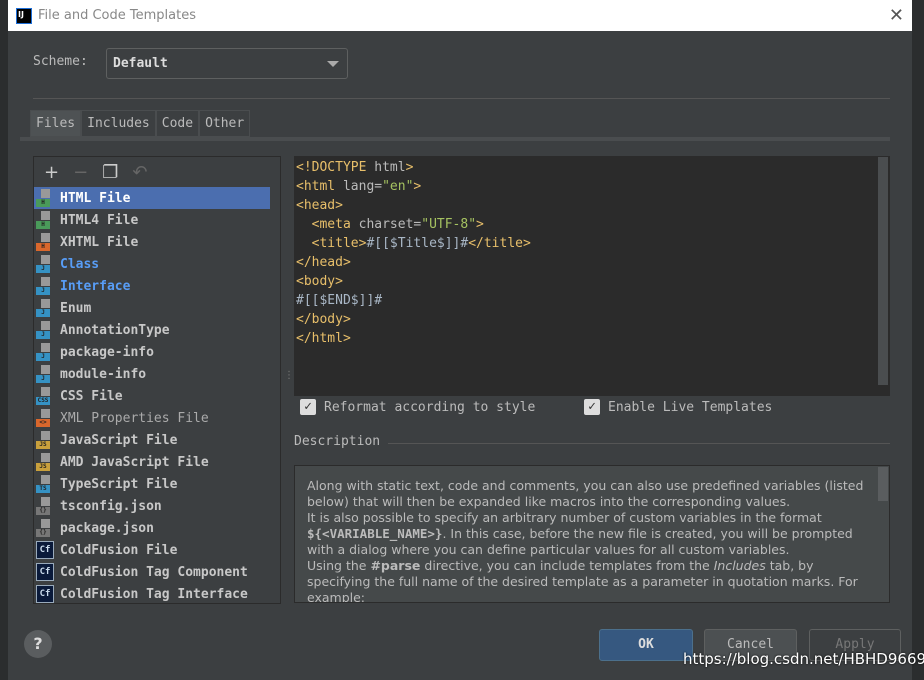 The height and width of the screenshot is (680, 924). I want to click on list-item: J Class, so click(152, 264).